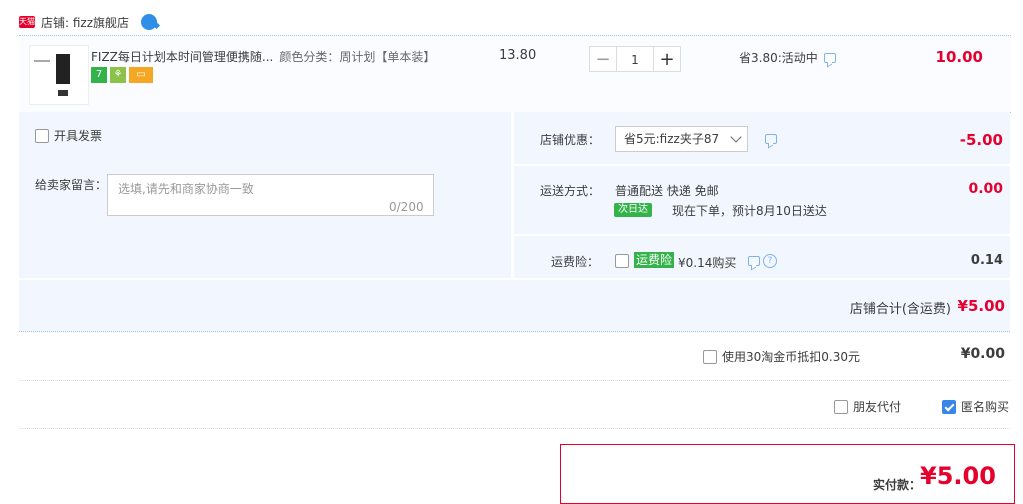  What do you see at coordinates (186, 189) in the screenshot?
I see `memo-placeholder: 选填,请先和商家协商一致` at bounding box center [186, 189].